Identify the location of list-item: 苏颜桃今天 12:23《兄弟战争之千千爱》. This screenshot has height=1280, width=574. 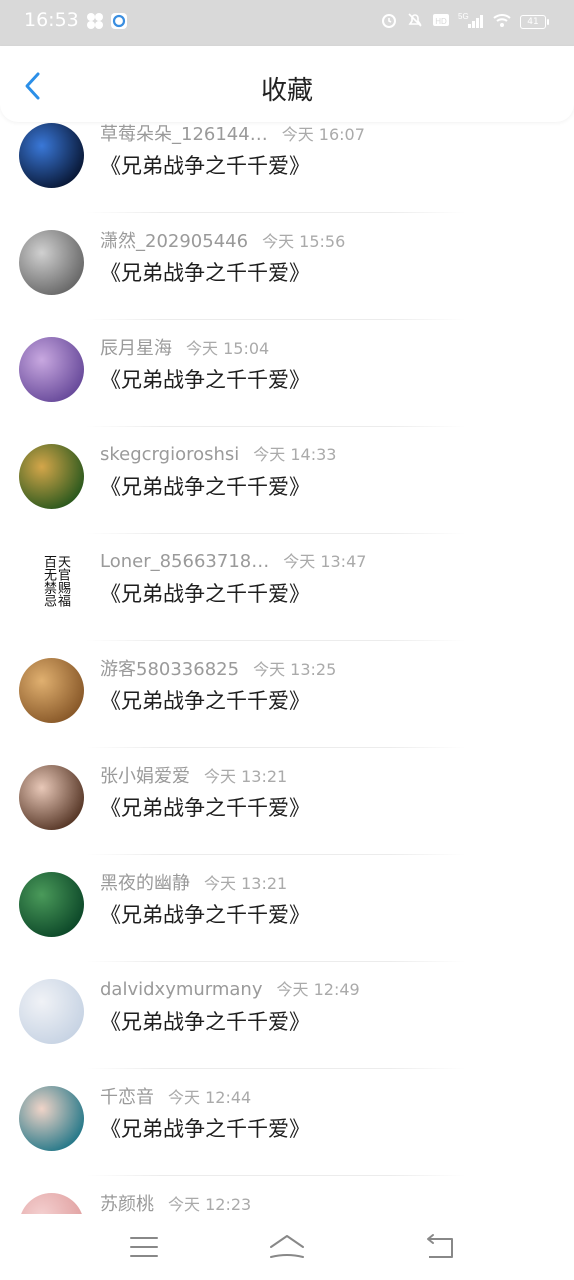
(287, 1195).